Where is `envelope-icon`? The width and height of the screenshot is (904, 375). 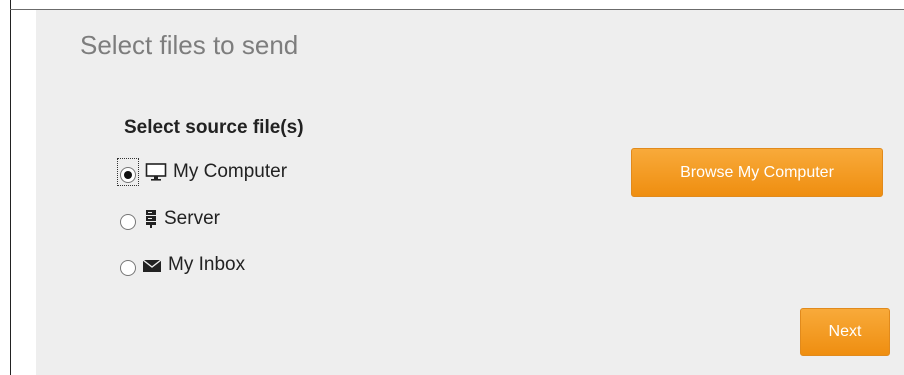 envelope-icon is located at coordinates (152, 265).